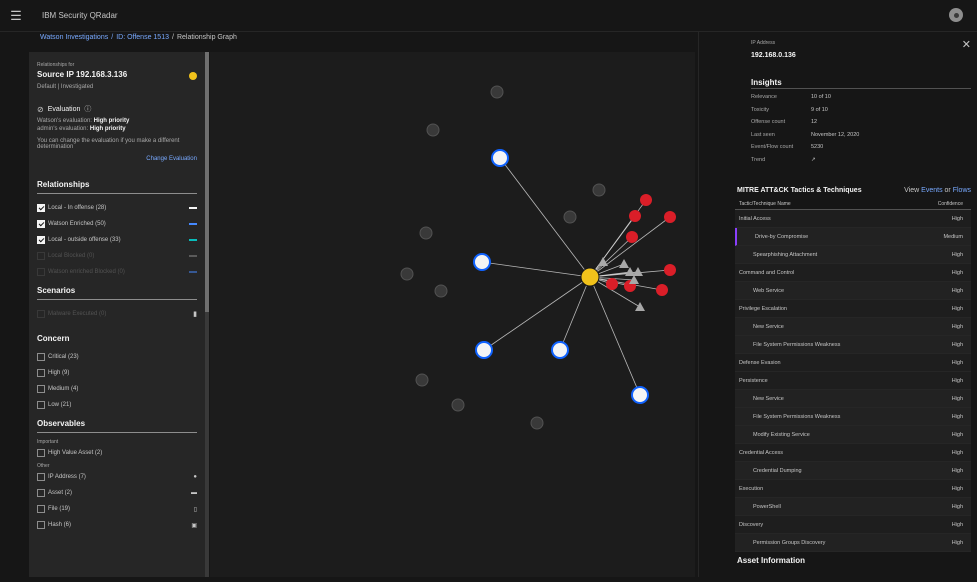  Describe the element at coordinates (117, 525) in the screenshot. I see `observable-filter: Hash (6) ▣` at that location.